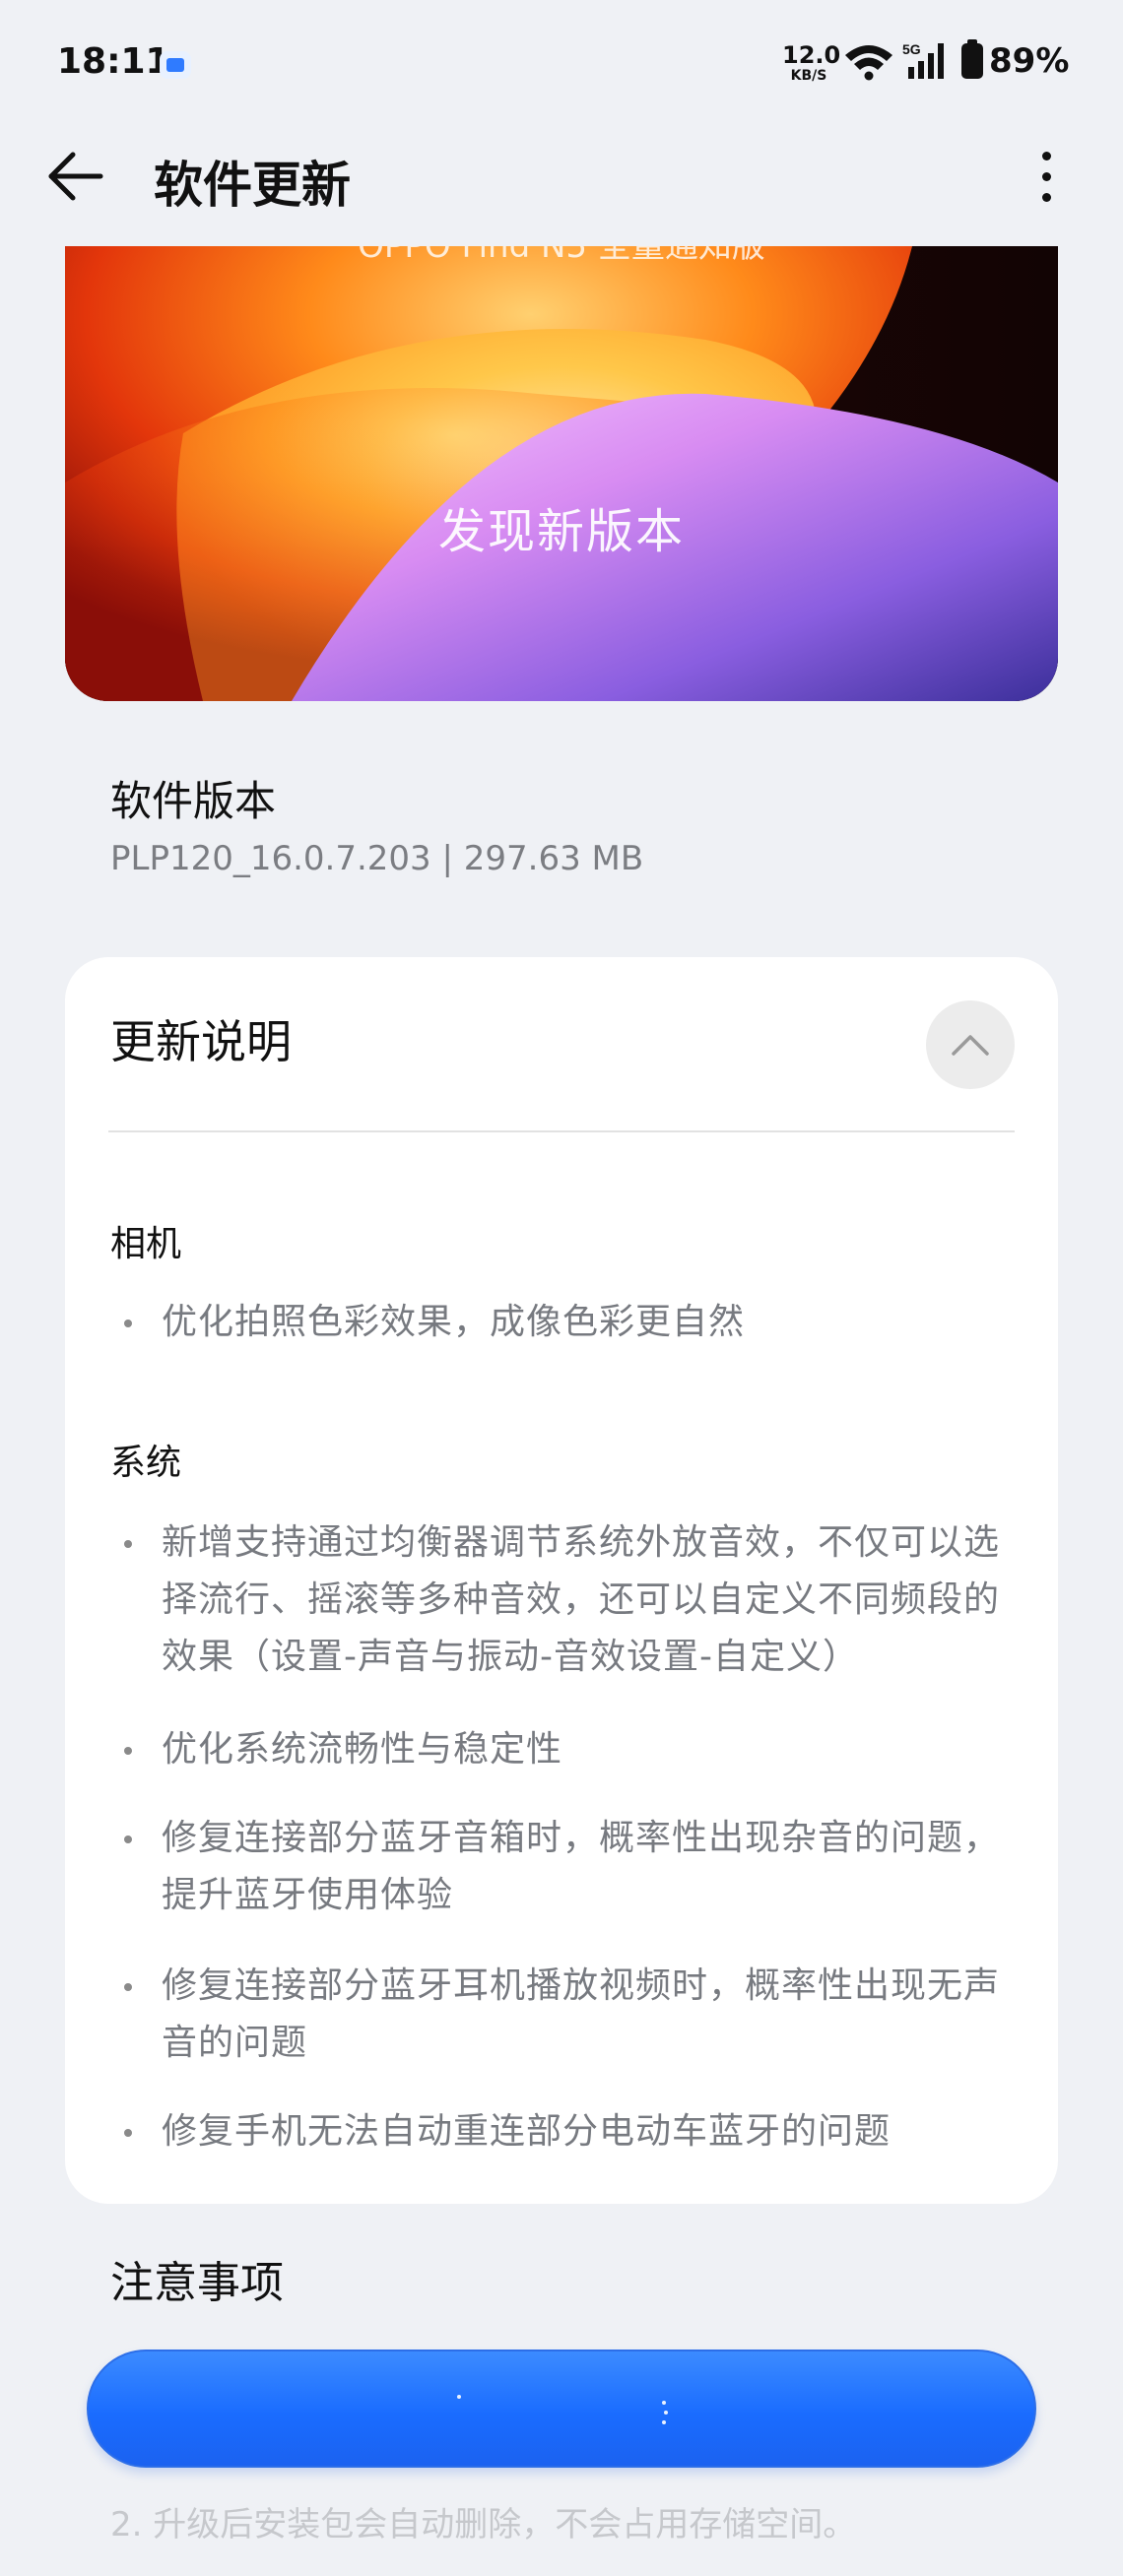  I want to click on network-type-label: 5G, so click(911, 49).